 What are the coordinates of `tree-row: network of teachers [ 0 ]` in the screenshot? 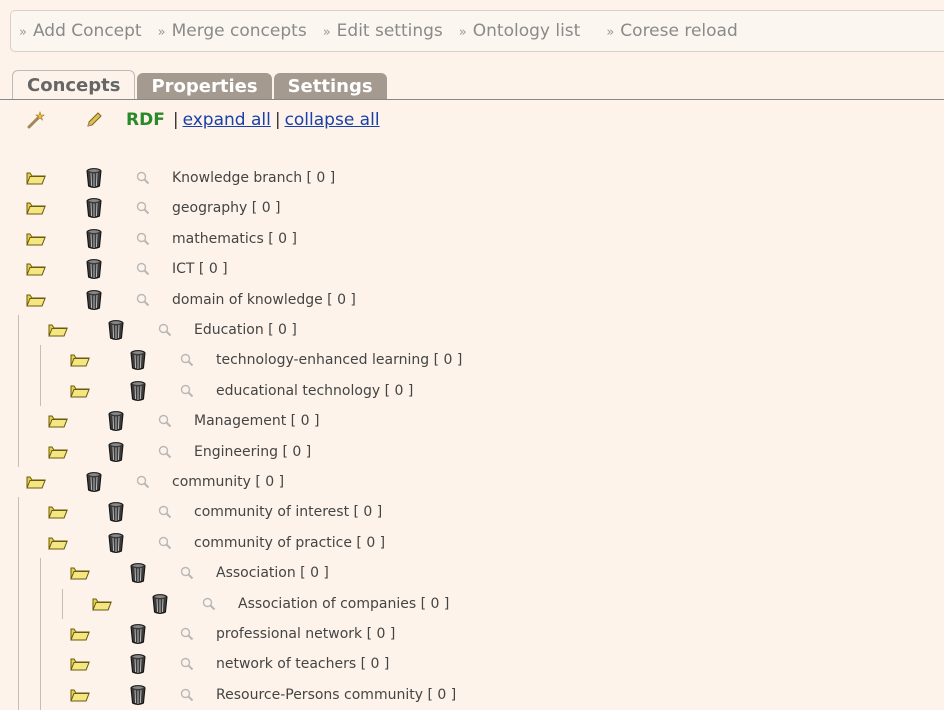 It's located at (229, 664).